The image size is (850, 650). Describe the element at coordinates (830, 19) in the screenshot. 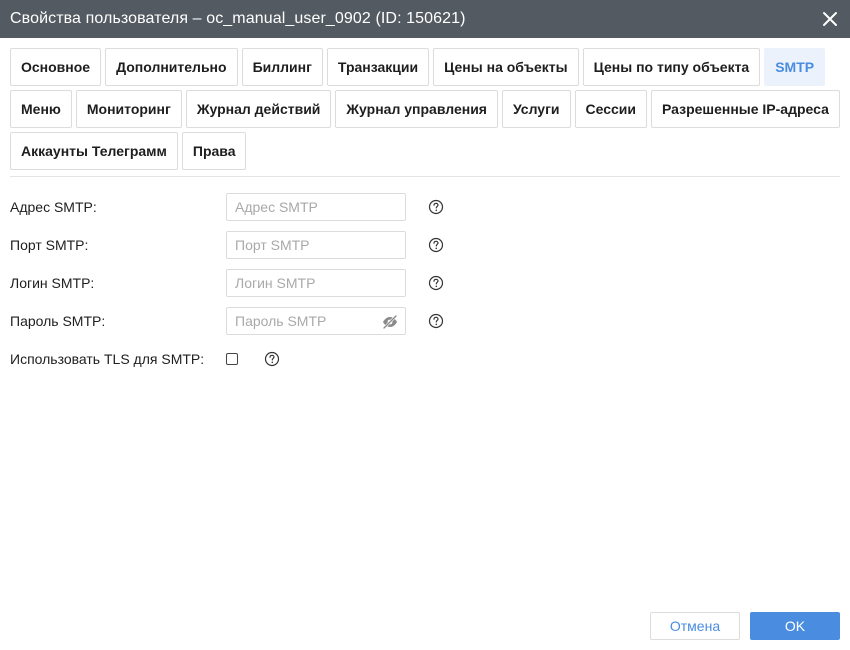

I see `close-icon` at that location.